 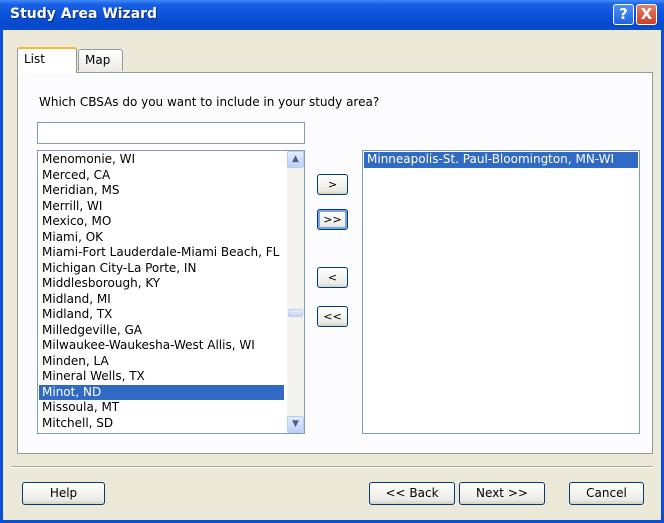 What do you see at coordinates (332, 184) in the screenshot?
I see `add-button: >` at bounding box center [332, 184].